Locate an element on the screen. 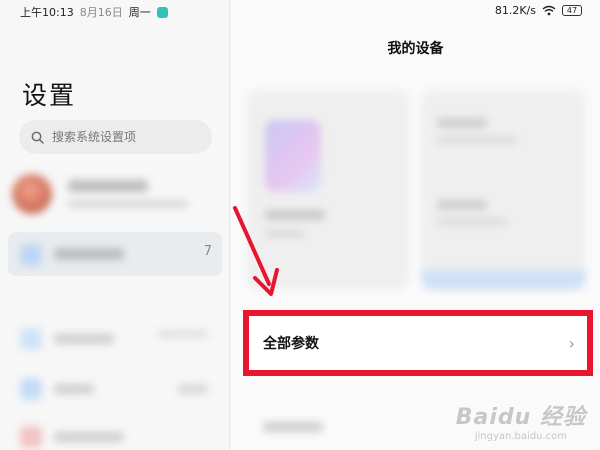 The width and height of the screenshot is (600, 450). red-arrow-annotation is located at coordinates (256, 251).